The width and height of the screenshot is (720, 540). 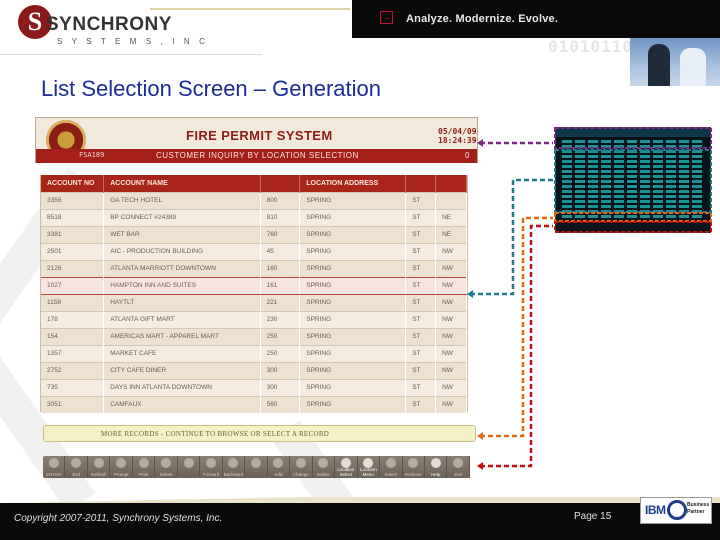 What do you see at coordinates (73, 404) in the screenshot?
I see `table-cell: 3051` at bounding box center [73, 404].